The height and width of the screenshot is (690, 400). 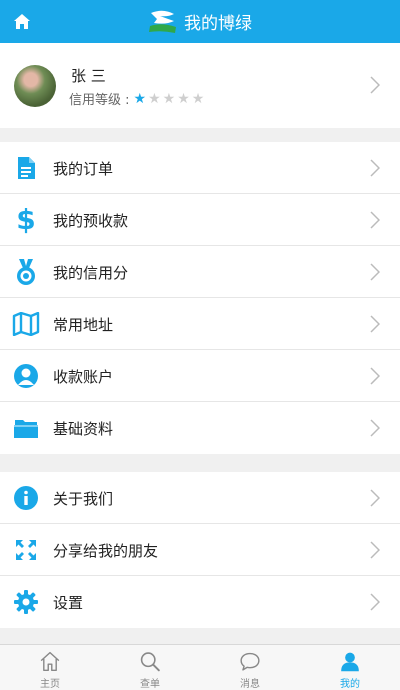 What do you see at coordinates (150, 662) in the screenshot?
I see `search-icon` at bounding box center [150, 662].